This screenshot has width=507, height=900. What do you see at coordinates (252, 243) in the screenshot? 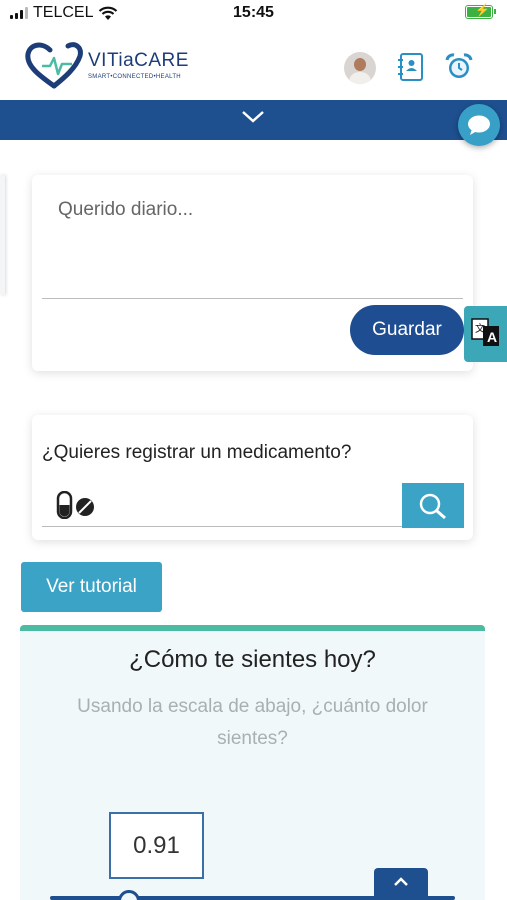
I see `diary-input` at bounding box center [252, 243].